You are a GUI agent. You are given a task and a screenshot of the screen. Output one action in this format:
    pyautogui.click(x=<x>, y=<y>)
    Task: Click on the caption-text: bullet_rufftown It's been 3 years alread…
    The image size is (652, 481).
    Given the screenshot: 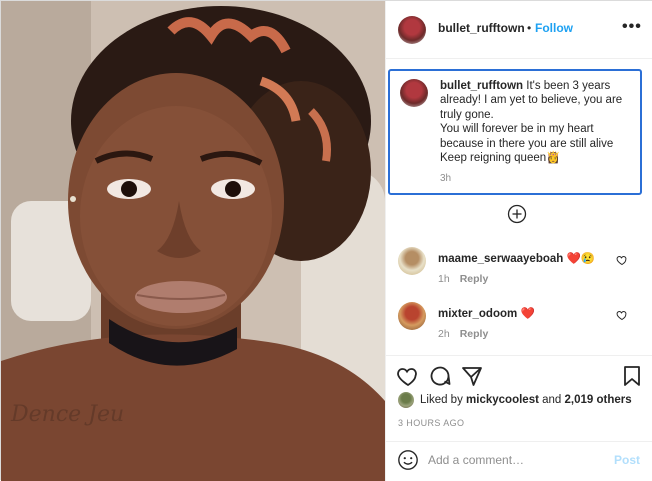 What is the action you would take?
    pyautogui.click(x=538, y=122)
    